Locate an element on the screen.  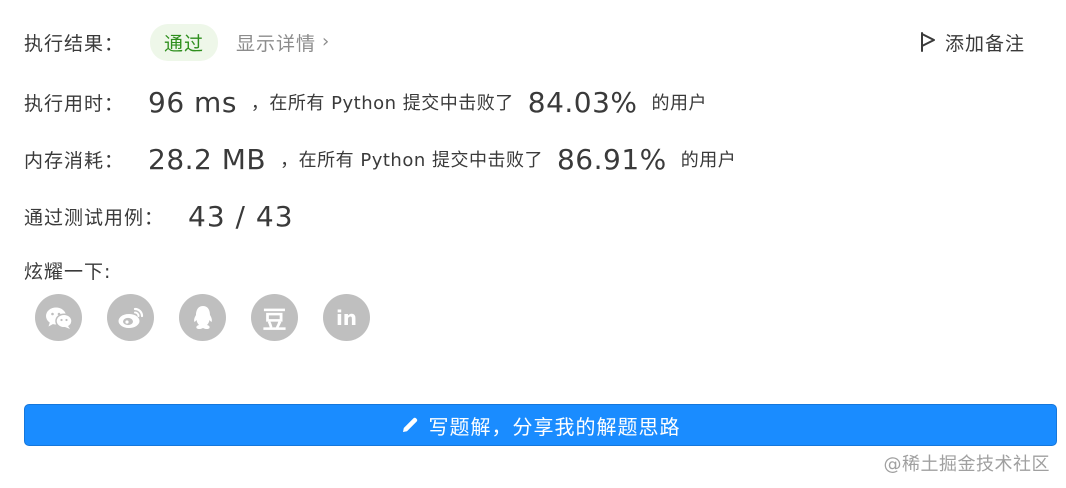
chevron-right-icon: › is located at coordinates (326, 41).